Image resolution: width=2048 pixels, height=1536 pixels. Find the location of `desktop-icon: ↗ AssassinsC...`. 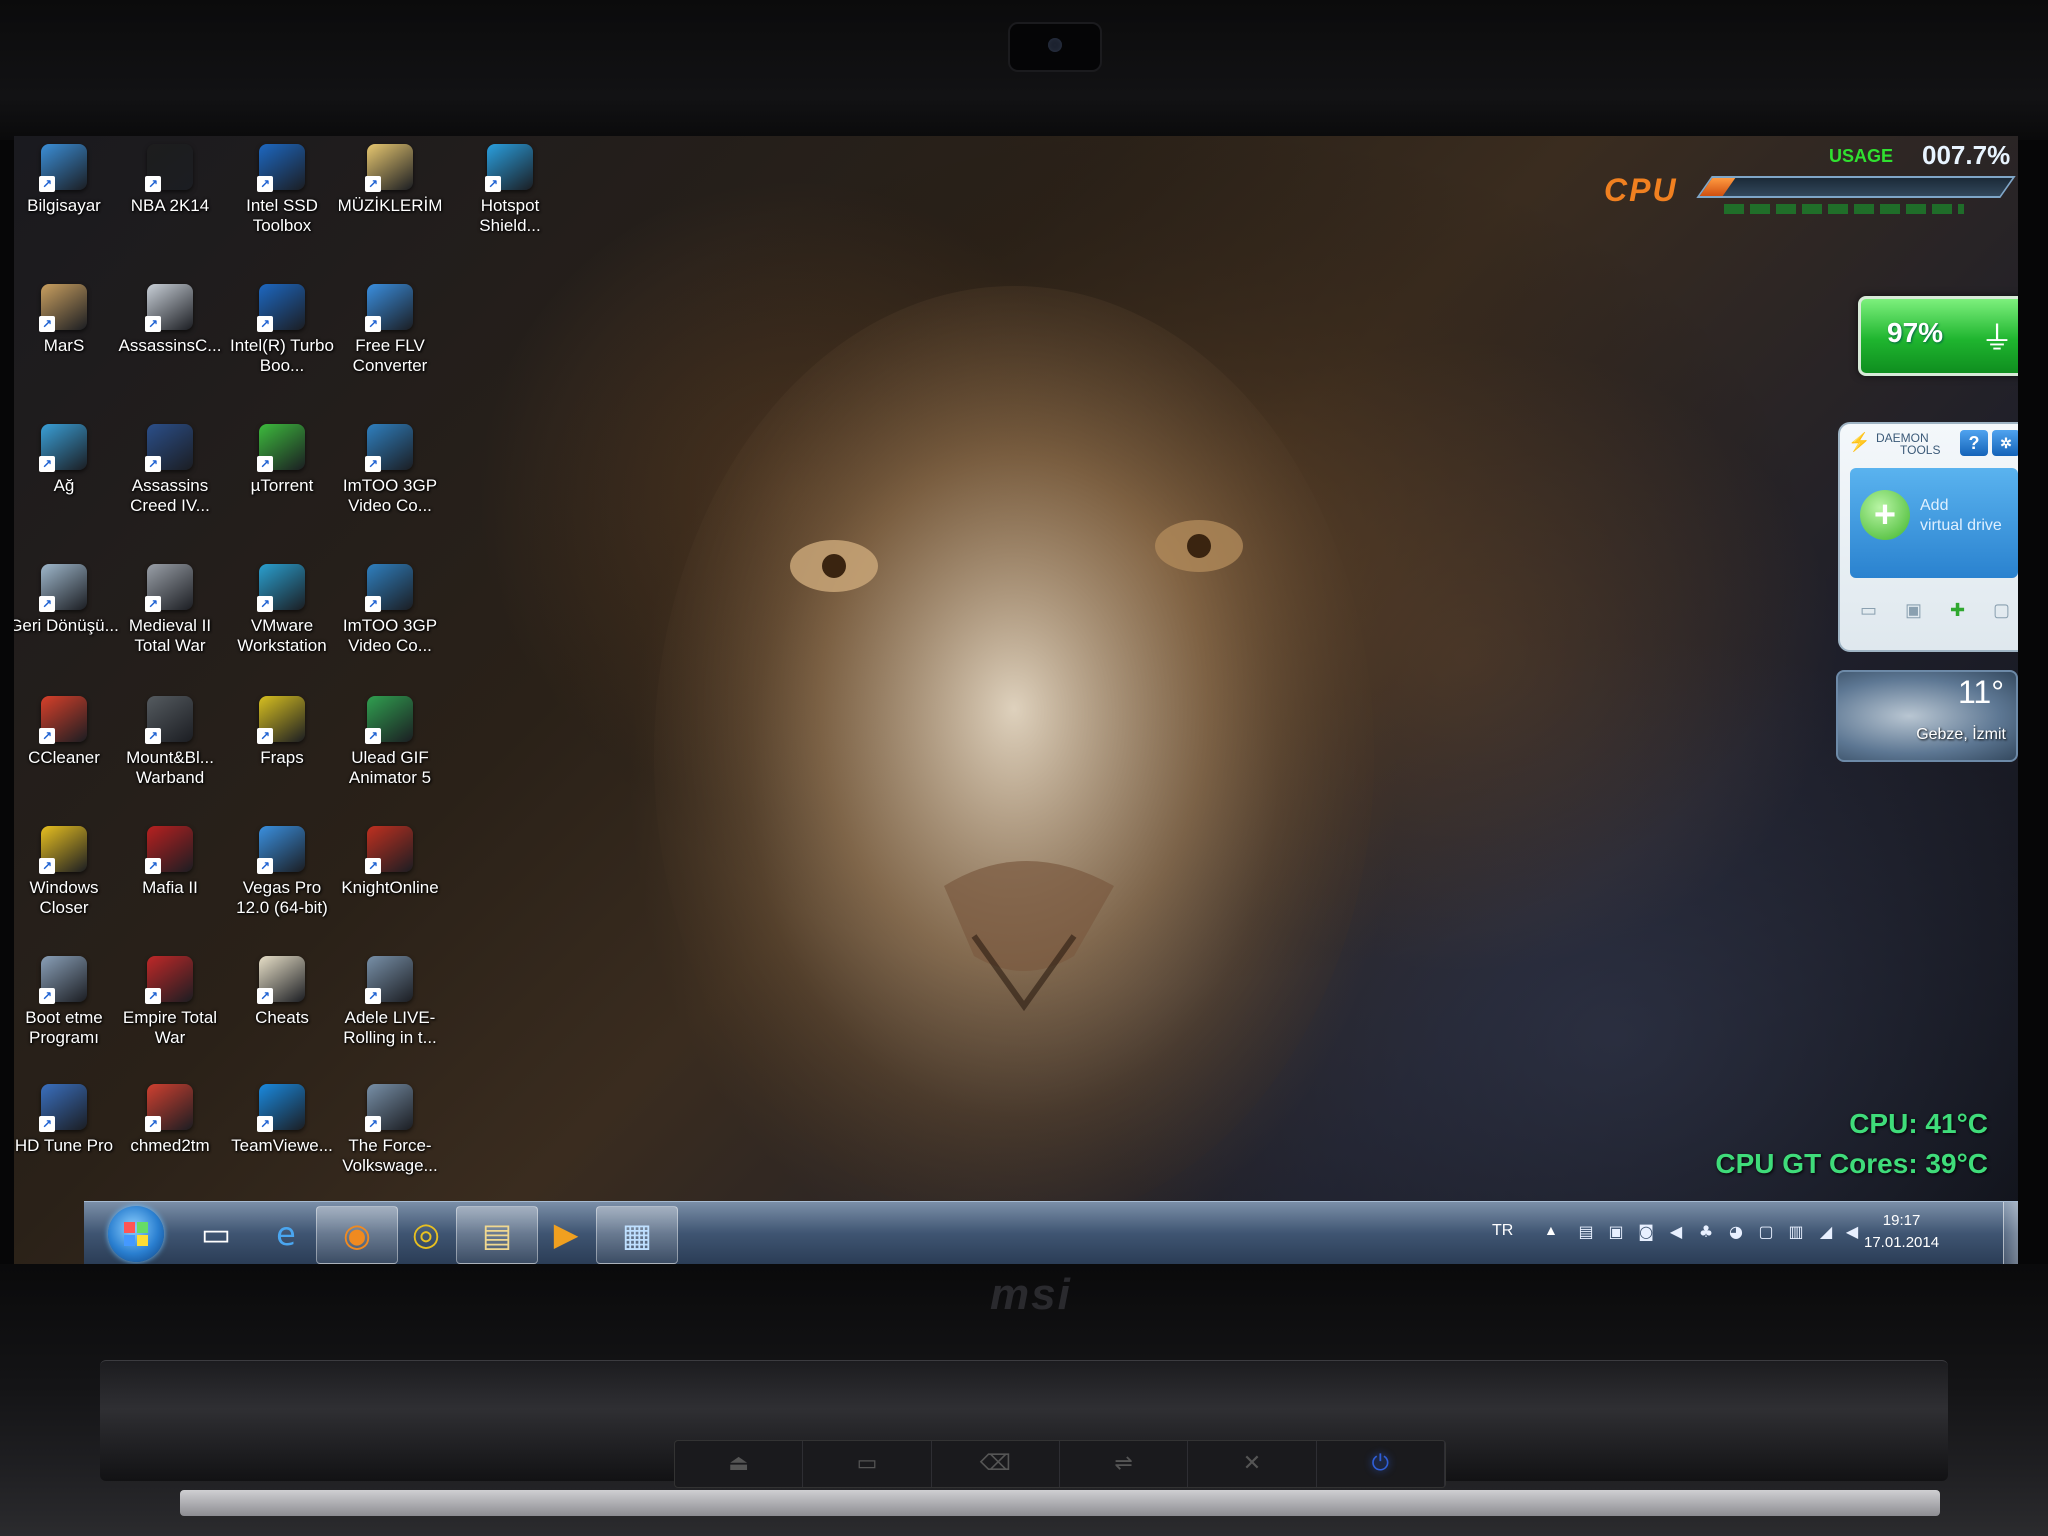

desktop-icon: ↗ AssassinsC... is located at coordinates (170, 320).